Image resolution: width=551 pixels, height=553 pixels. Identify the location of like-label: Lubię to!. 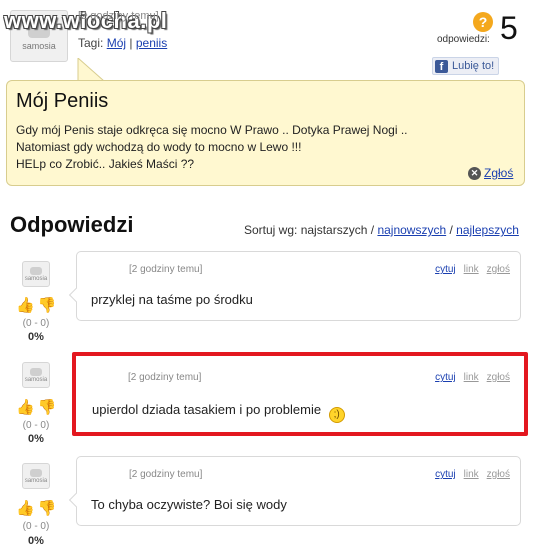
(473, 66).